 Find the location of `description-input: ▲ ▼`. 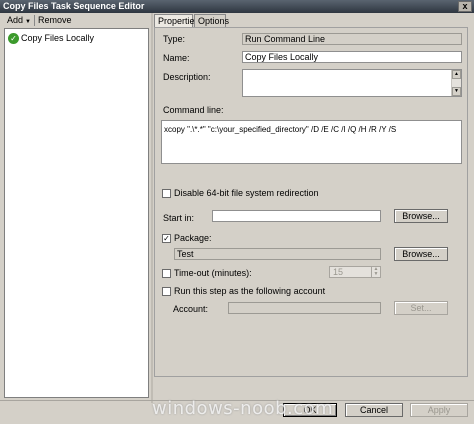

description-input: ▲ ▼ is located at coordinates (352, 83).